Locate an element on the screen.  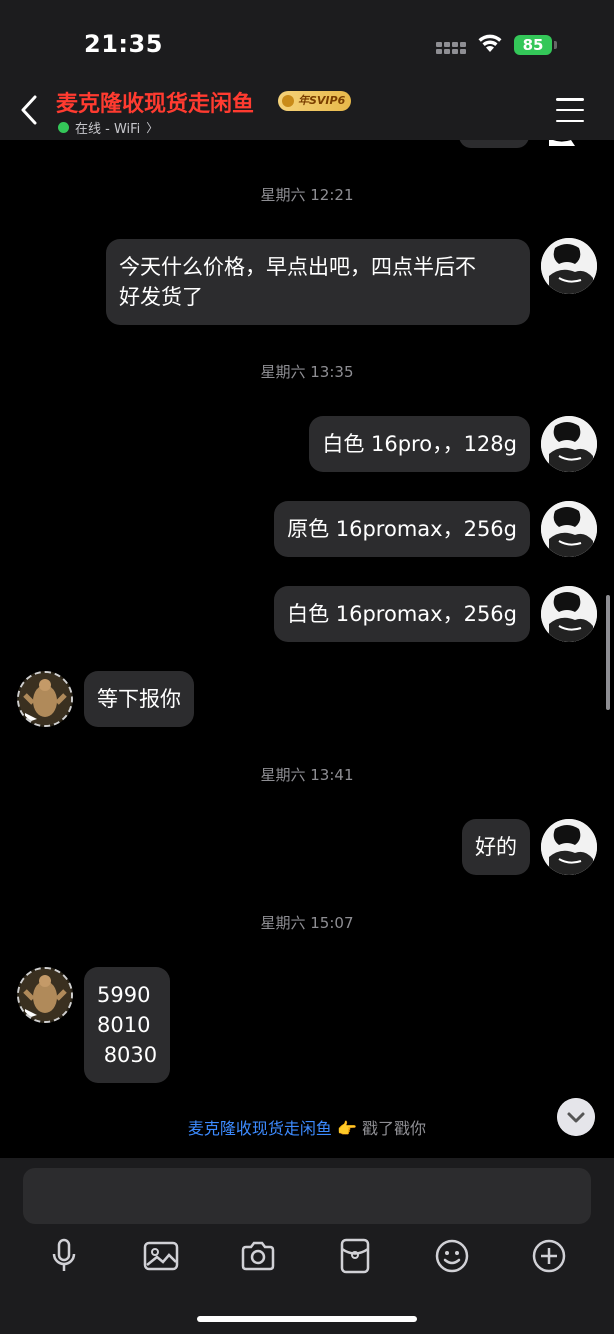
microphone-icon is located at coordinates (64, 1256).